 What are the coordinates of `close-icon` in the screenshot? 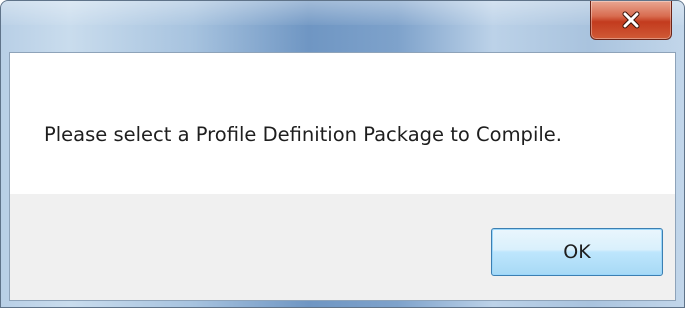 It's located at (631, 20).